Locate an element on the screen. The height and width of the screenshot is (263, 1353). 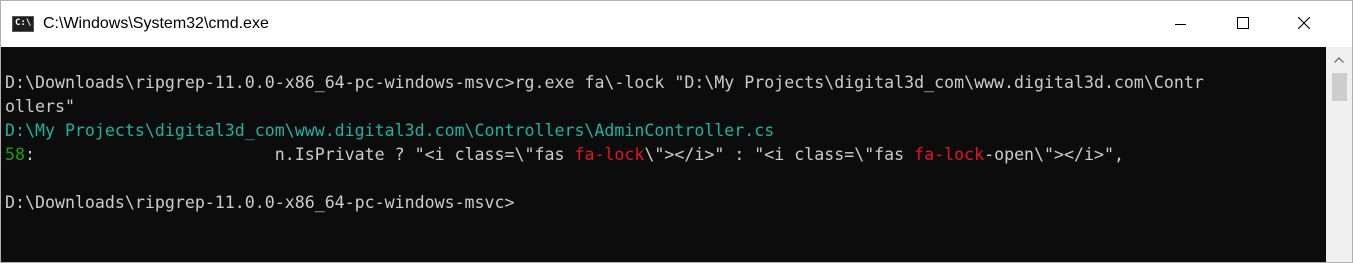
console-icon-text: C:\ is located at coordinates (23, 23).